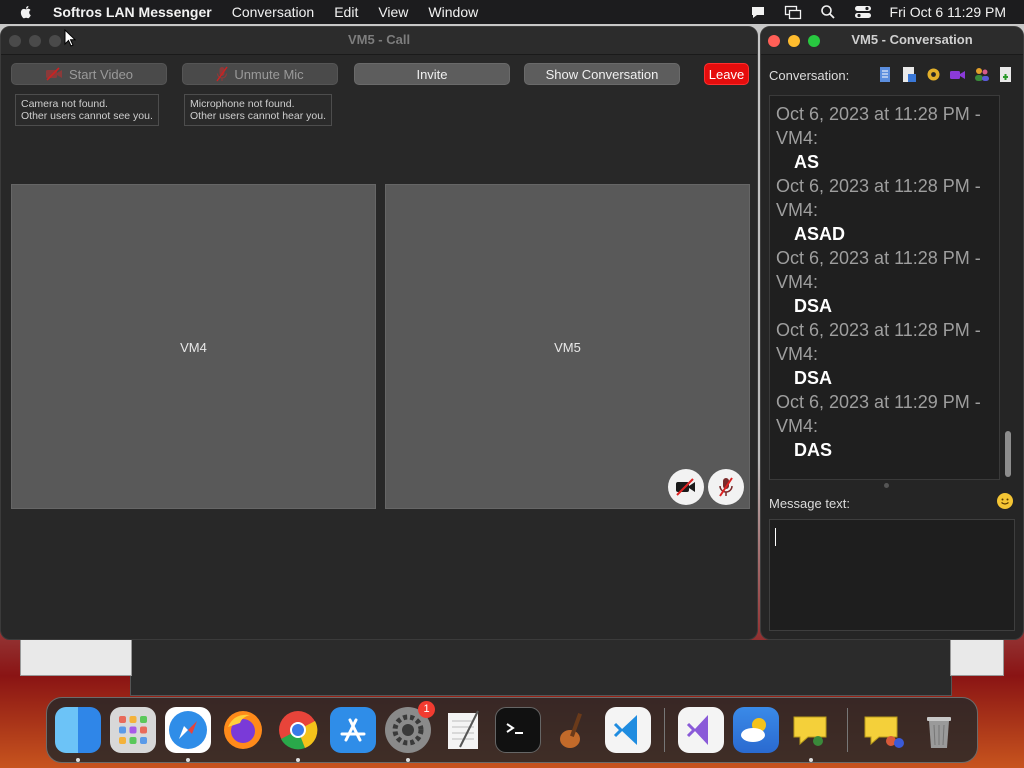  I want to click on show-conversation-label: Show Conversation, so click(602, 74).